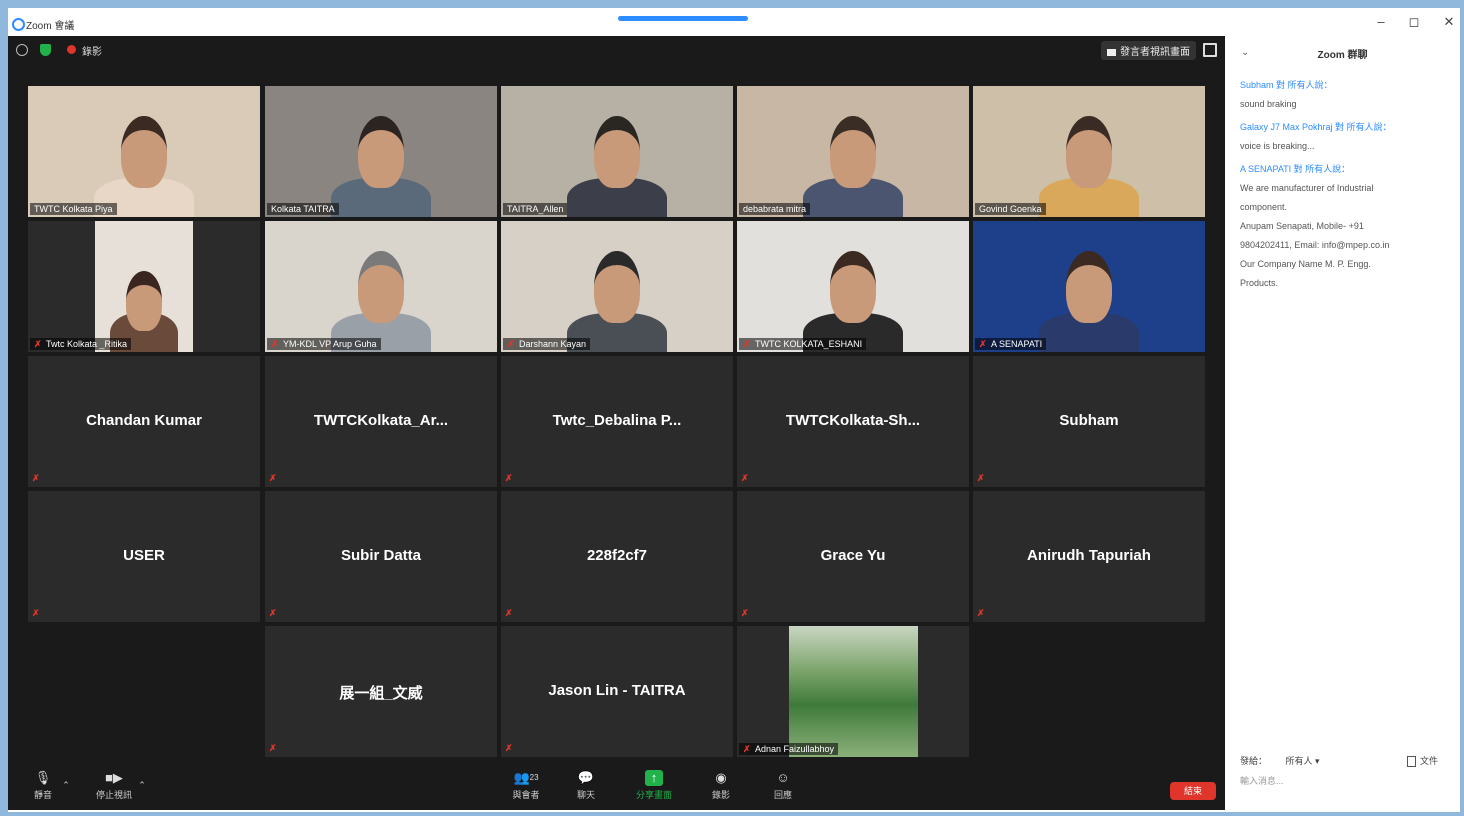 The width and height of the screenshot is (1464, 816). I want to click on participant-name: Subham, so click(1089, 420).